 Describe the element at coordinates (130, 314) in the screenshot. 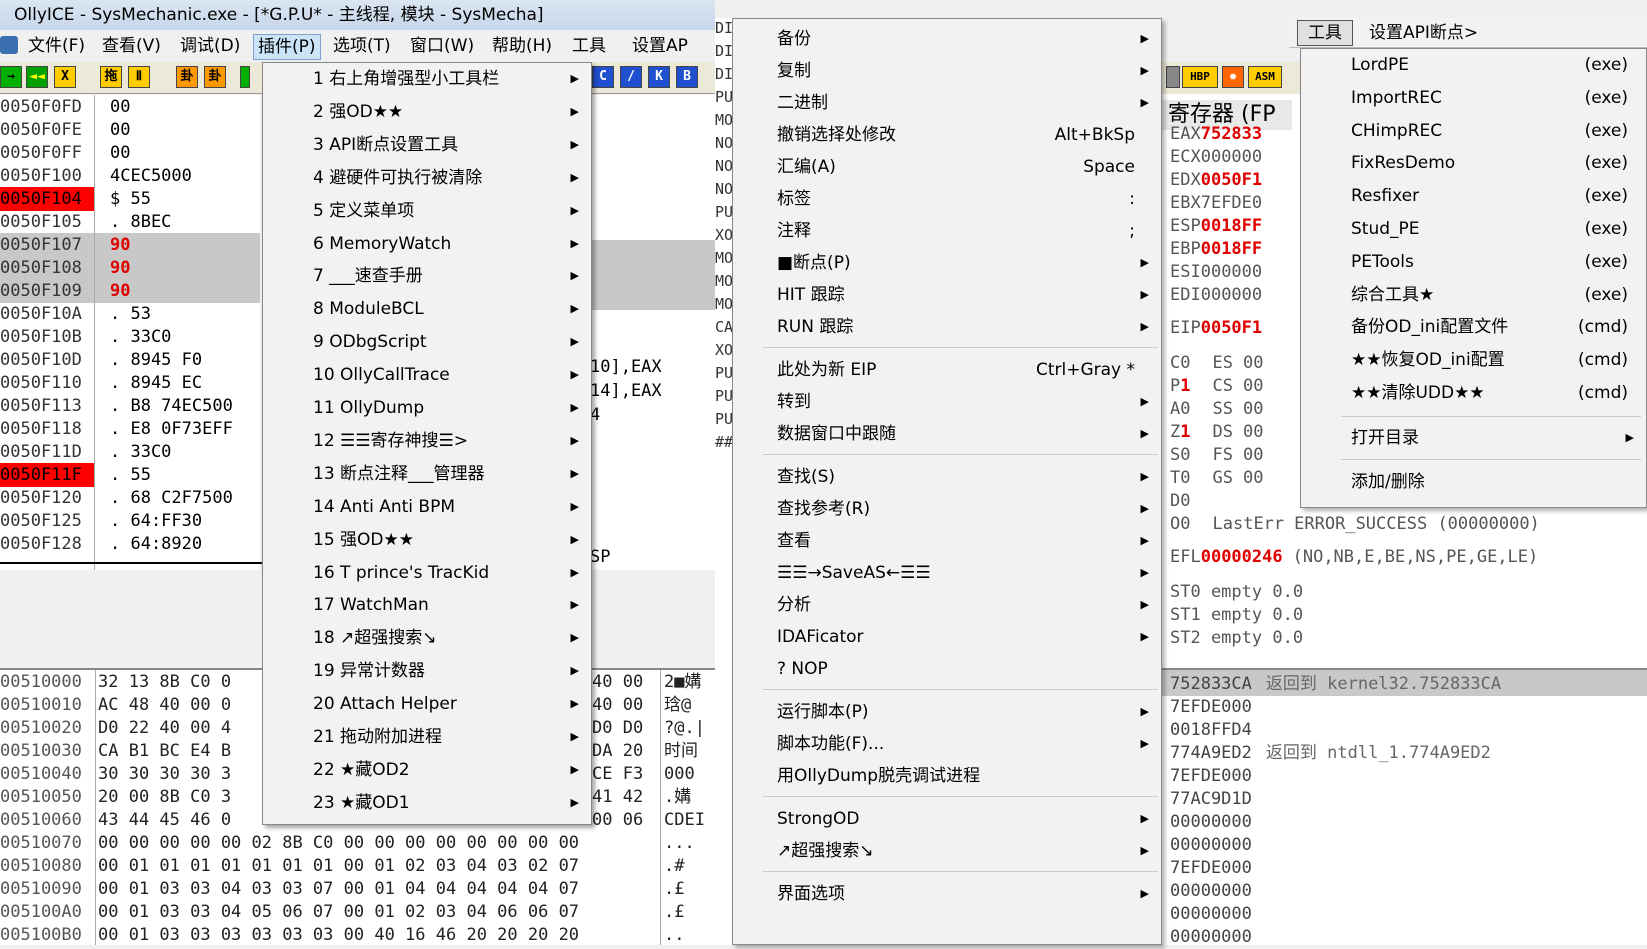

I see `disasm-row: 0050F10A . 53` at that location.